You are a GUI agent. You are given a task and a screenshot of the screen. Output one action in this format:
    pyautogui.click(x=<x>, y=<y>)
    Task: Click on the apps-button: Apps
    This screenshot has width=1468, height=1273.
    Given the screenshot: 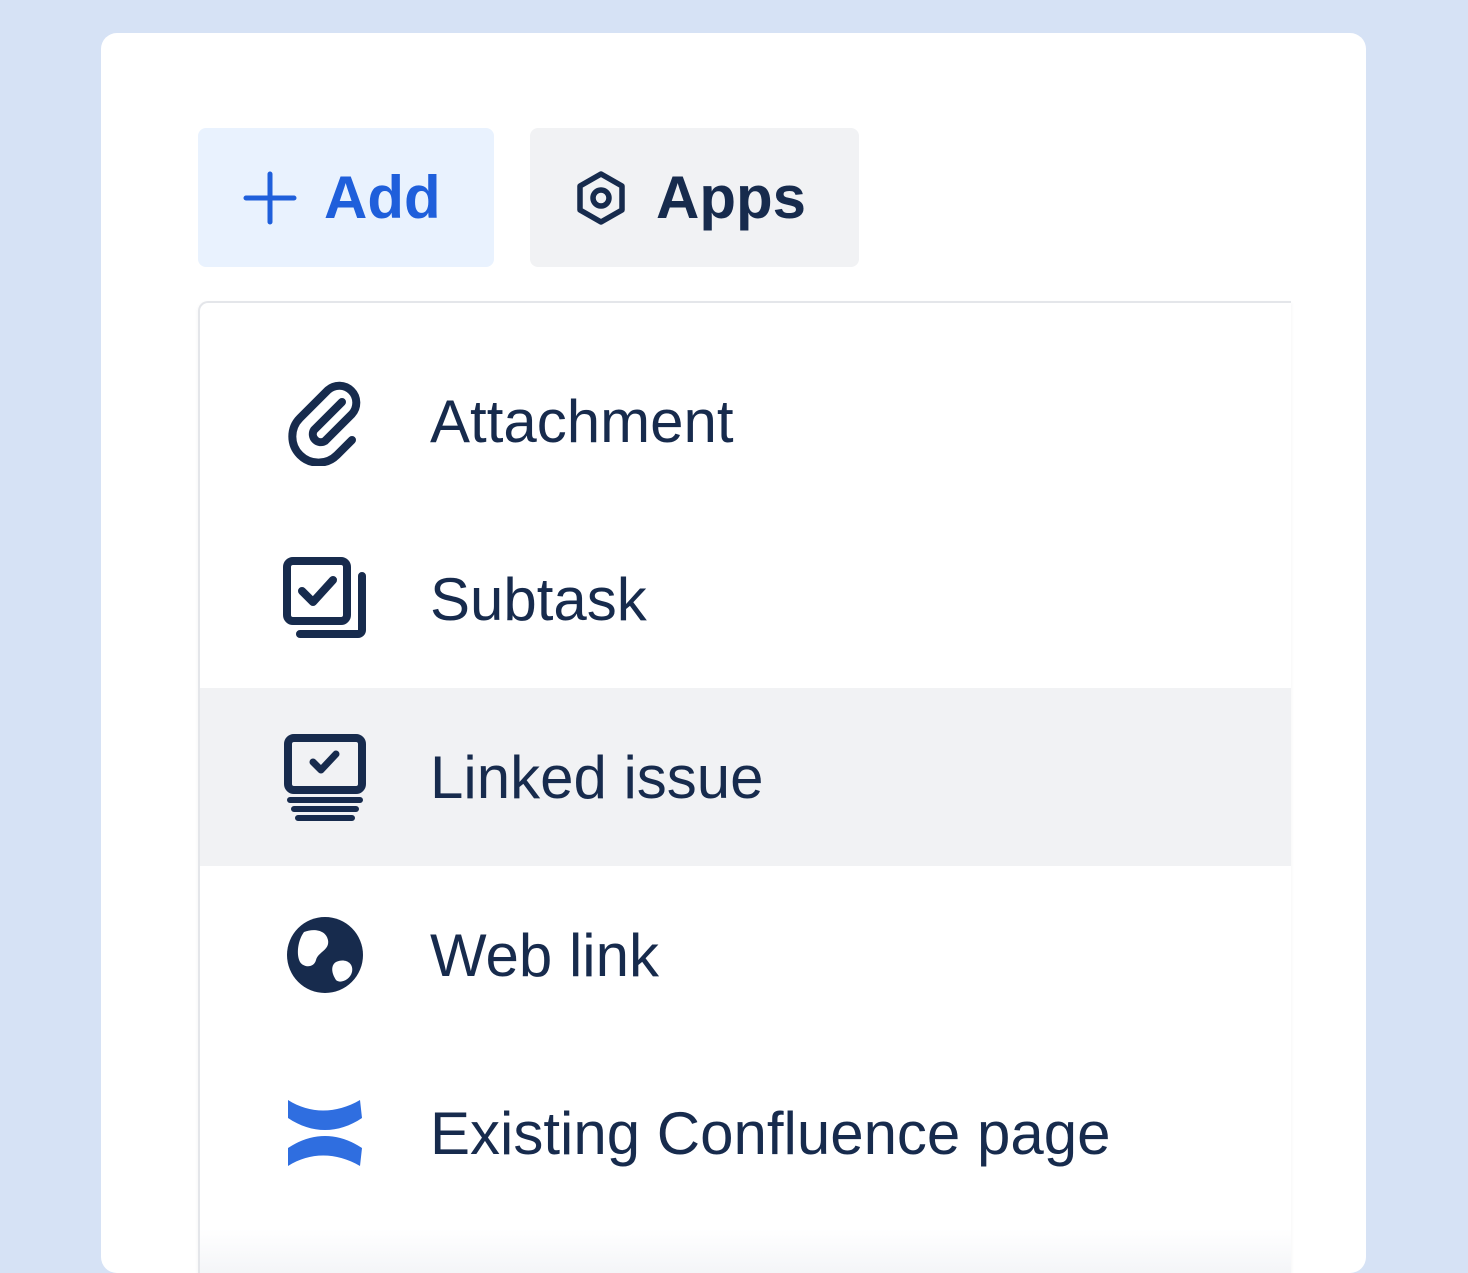 What is the action you would take?
    pyautogui.click(x=694, y=197)
    